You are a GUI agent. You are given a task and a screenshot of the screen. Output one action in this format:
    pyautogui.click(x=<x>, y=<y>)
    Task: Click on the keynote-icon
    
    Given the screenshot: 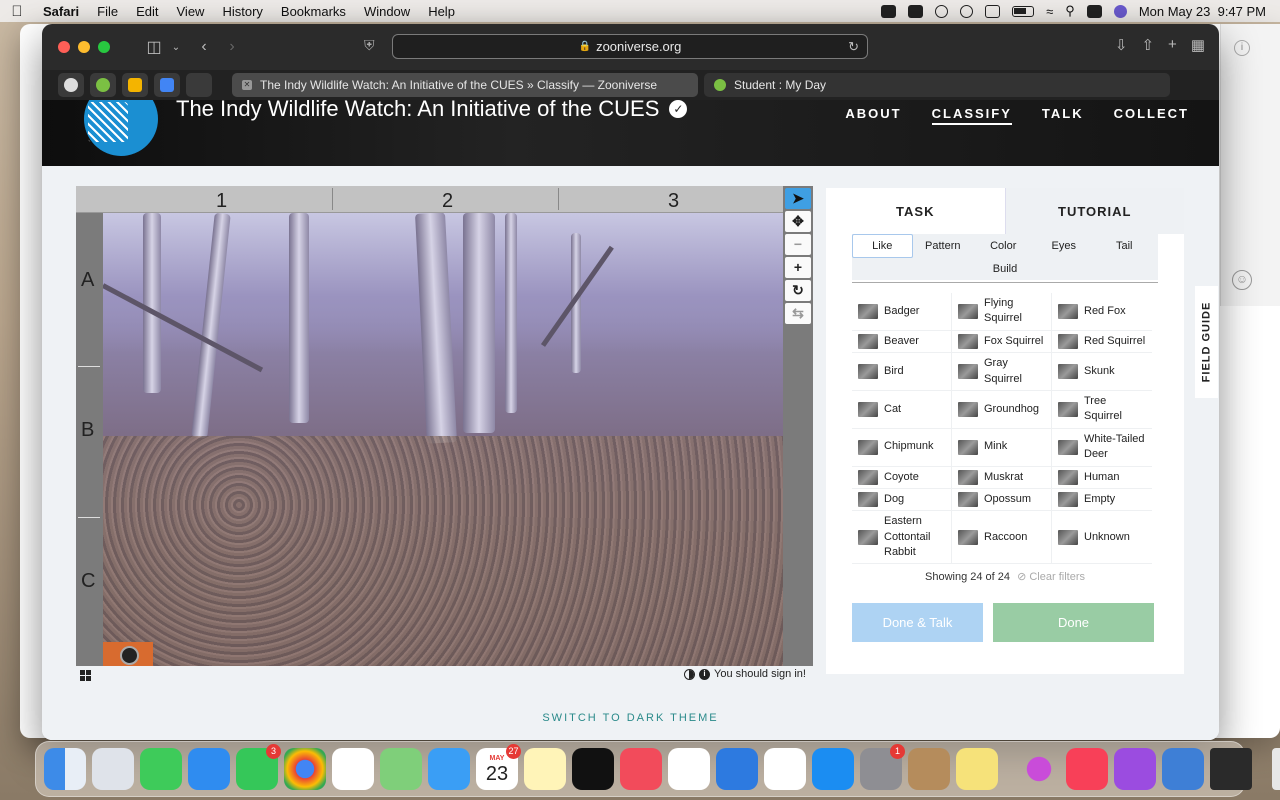 What is the action you would take?
    pyautogui.click(x=737, y=769)
    